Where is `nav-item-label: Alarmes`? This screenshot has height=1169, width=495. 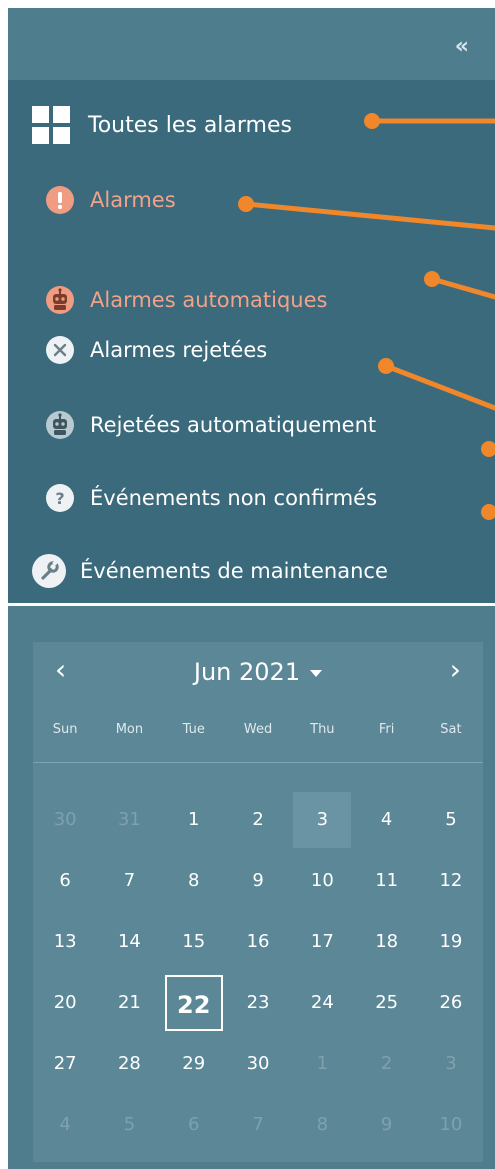
nav-item-label: Alarmes is located at coordinates (133, 200).